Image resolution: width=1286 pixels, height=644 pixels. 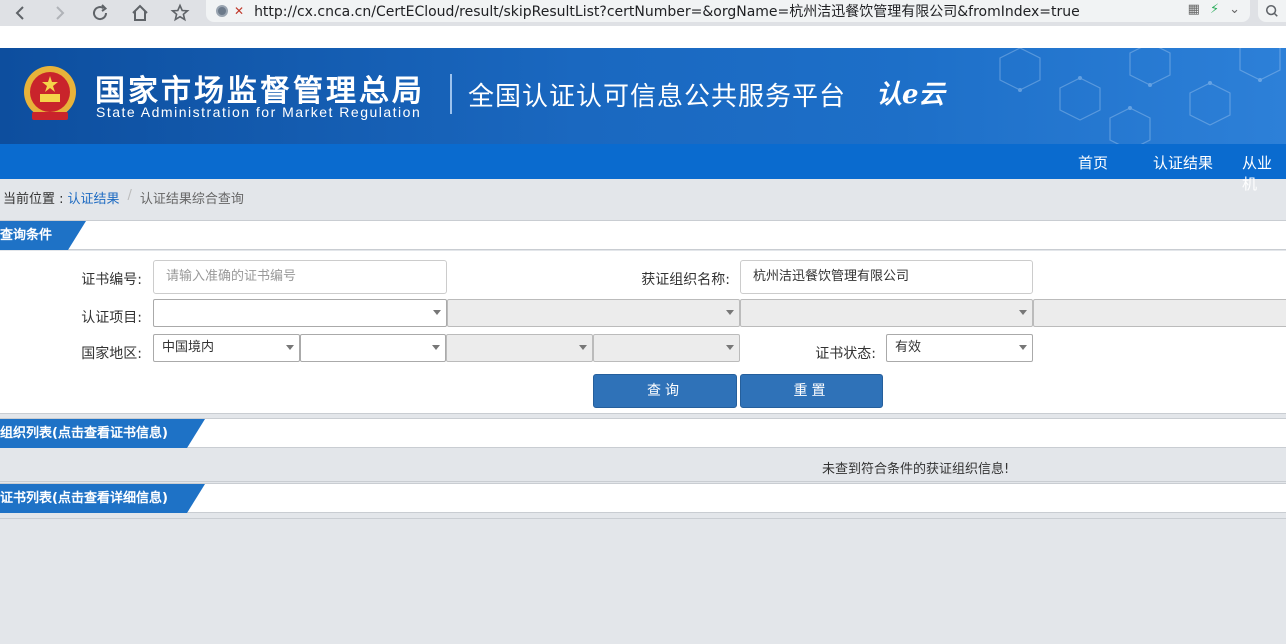 What do you see at coordinates (1183, 162) in the screenshot?
I see `nav-cert-results: 认证结果` at bounding box center [1183, 162].